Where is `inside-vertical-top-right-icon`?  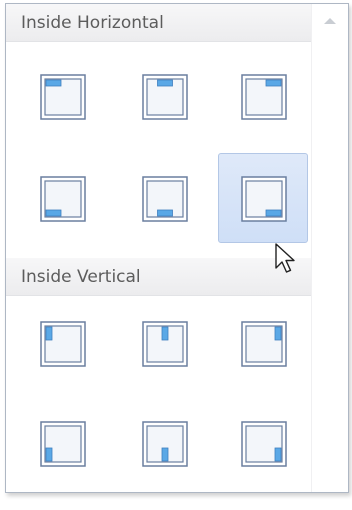
inside-vertical-top-right-icon is located at coordinates (264, 344).